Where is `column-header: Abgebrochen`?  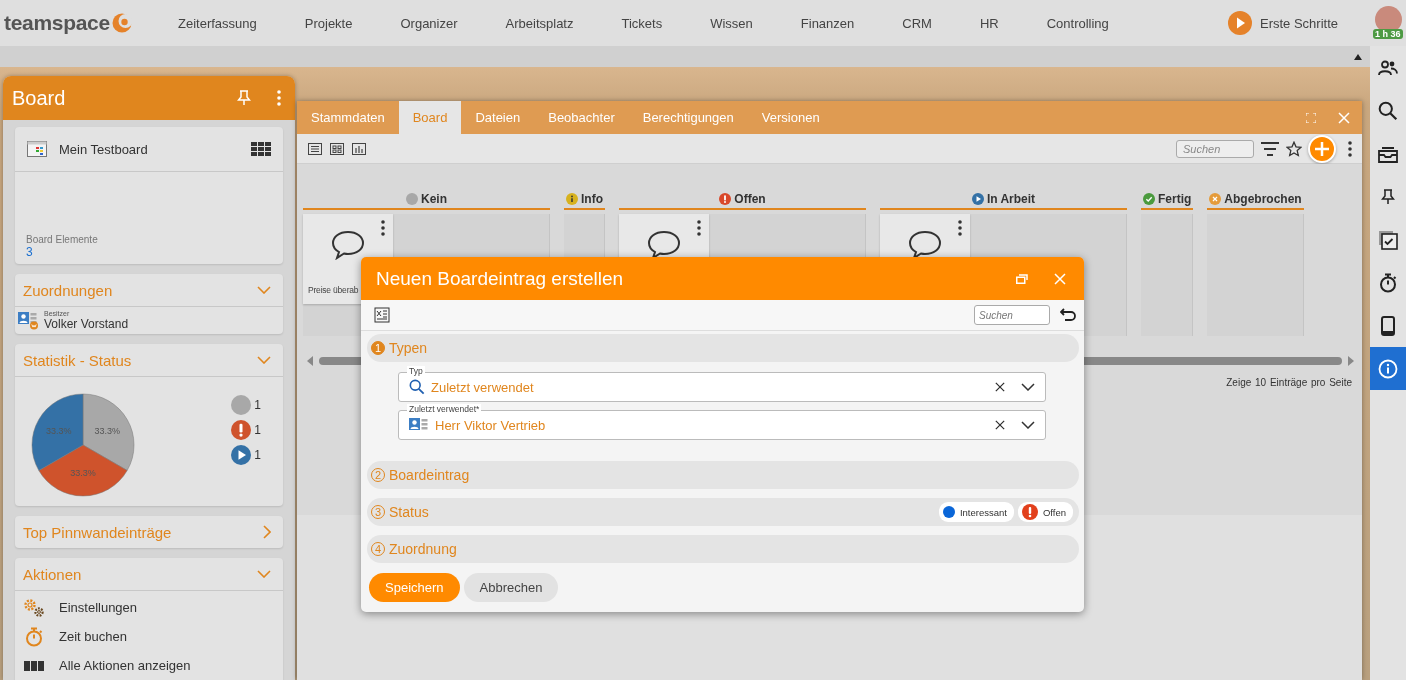
column-header: Abgebrochen is located at coordinates (1255, 199).